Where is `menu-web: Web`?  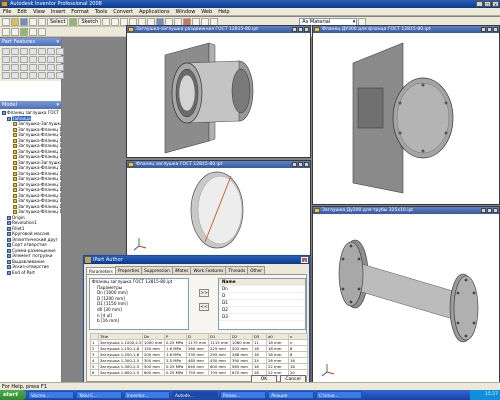
menu-web: Web is located at coordinates (206, 12).